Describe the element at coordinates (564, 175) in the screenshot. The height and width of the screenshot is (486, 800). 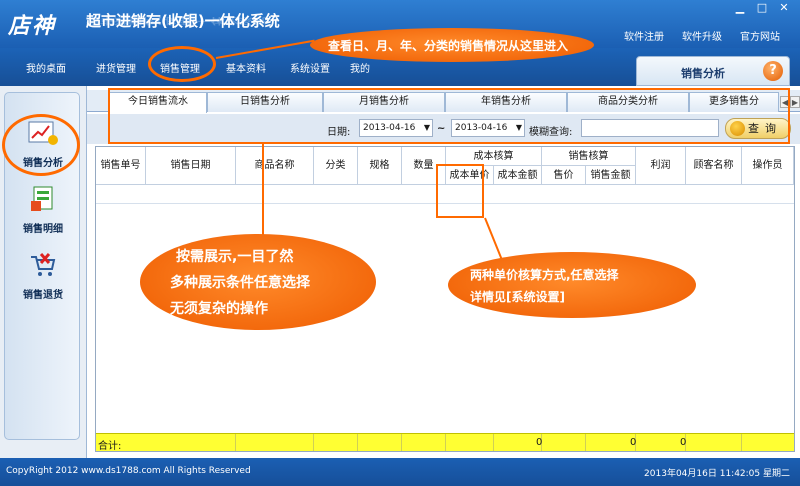
I see `col-sale-price: 售价` at that location.